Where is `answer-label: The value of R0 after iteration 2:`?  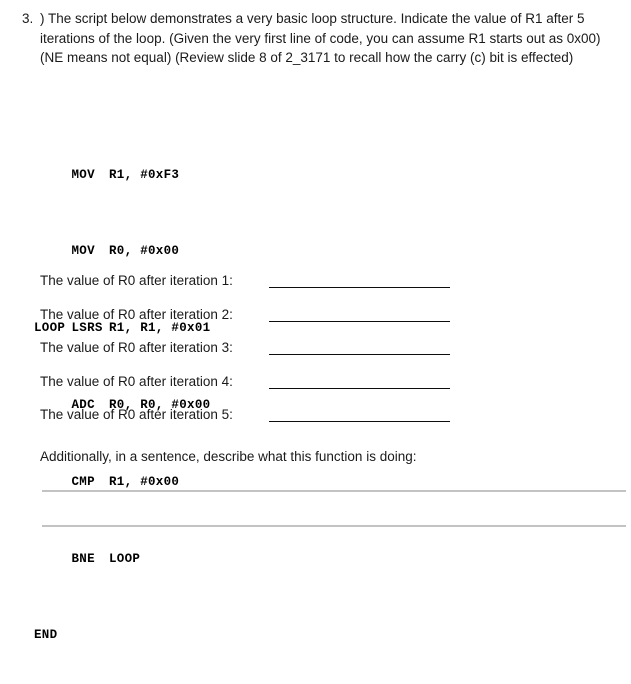
answer-label: The value of R0 after iteration 2: is located at coordinates (136, 314).